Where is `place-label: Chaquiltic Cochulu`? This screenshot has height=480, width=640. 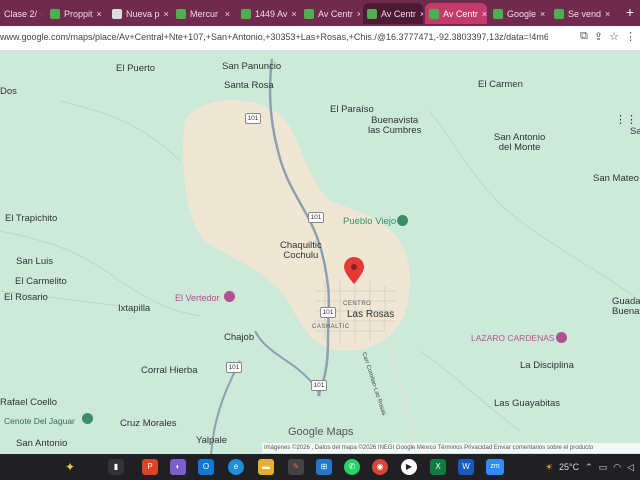
place-label: Chaquiltic Cochulu is located at coordinates (301, 250).